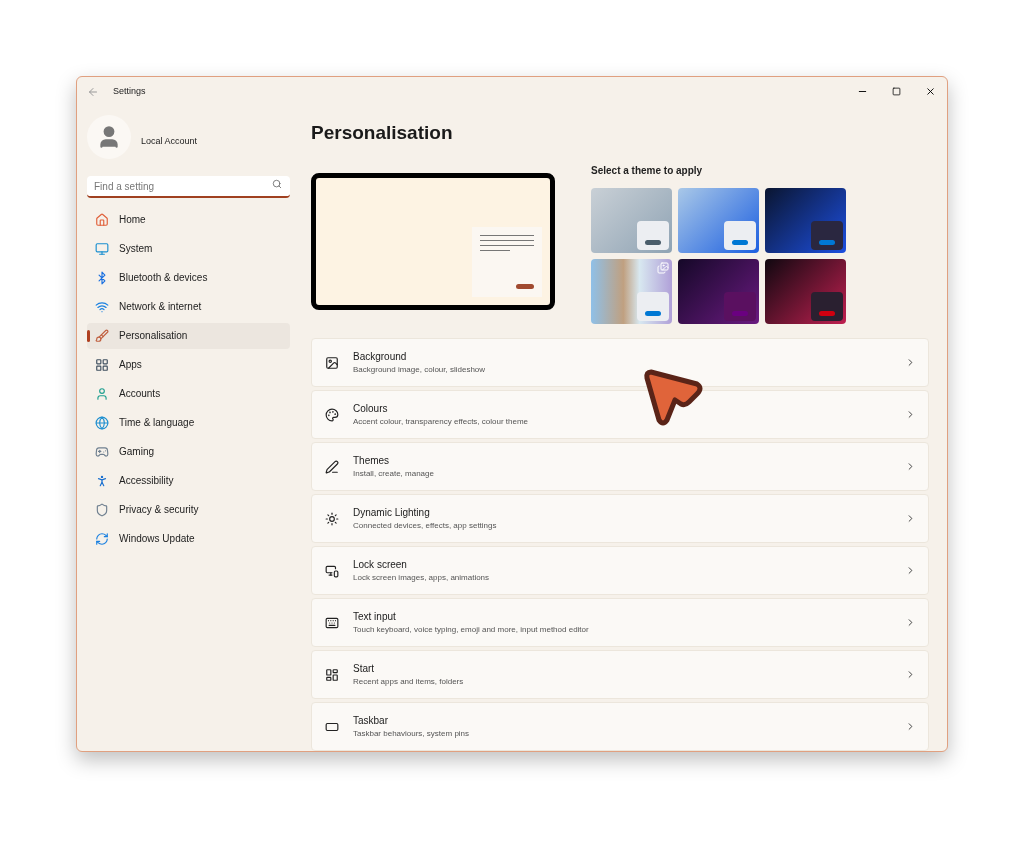 The width and height of the screenshot is (1024, 856). Describe the element at coordinates (188, 422) in the screenshot. I see `nav-item: Time & language` at that location.